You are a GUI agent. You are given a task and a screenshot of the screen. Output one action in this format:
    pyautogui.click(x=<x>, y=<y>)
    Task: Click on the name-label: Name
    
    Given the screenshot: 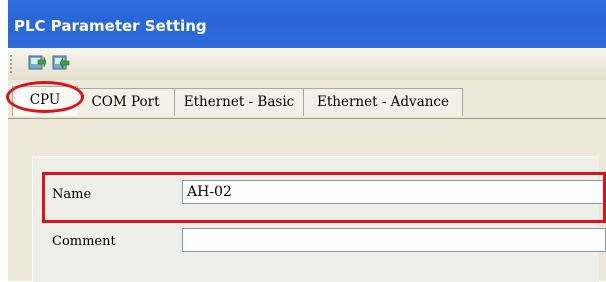 What is the action you would take?
    pyautogui.click(x=72, y=194)
    